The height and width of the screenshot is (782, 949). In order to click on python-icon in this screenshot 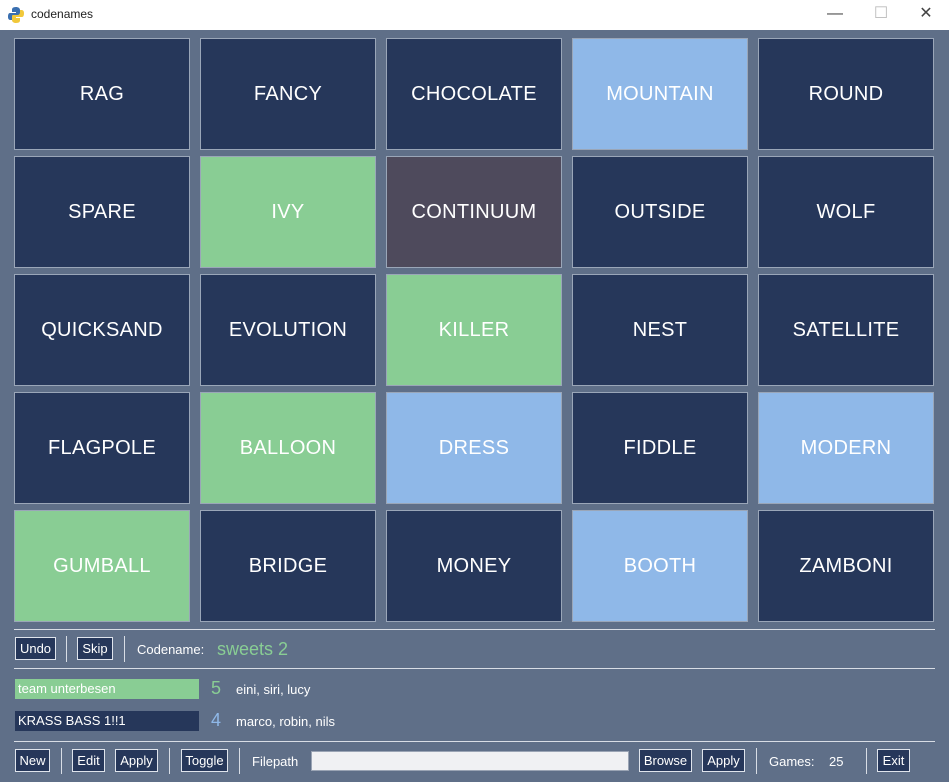, I will do `click(16, 15)`.